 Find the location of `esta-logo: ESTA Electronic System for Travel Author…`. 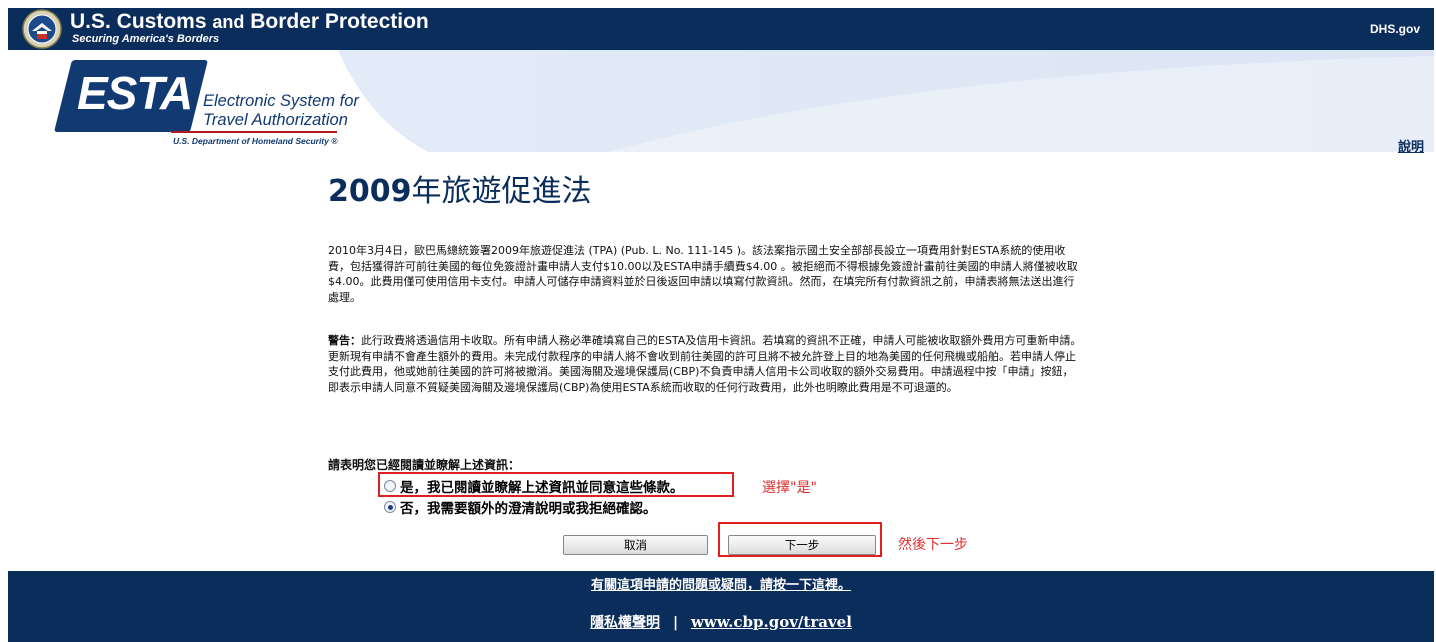

esta-logo: ESTA Electronic System for Travel Author… is located at coordinates (208, 104).